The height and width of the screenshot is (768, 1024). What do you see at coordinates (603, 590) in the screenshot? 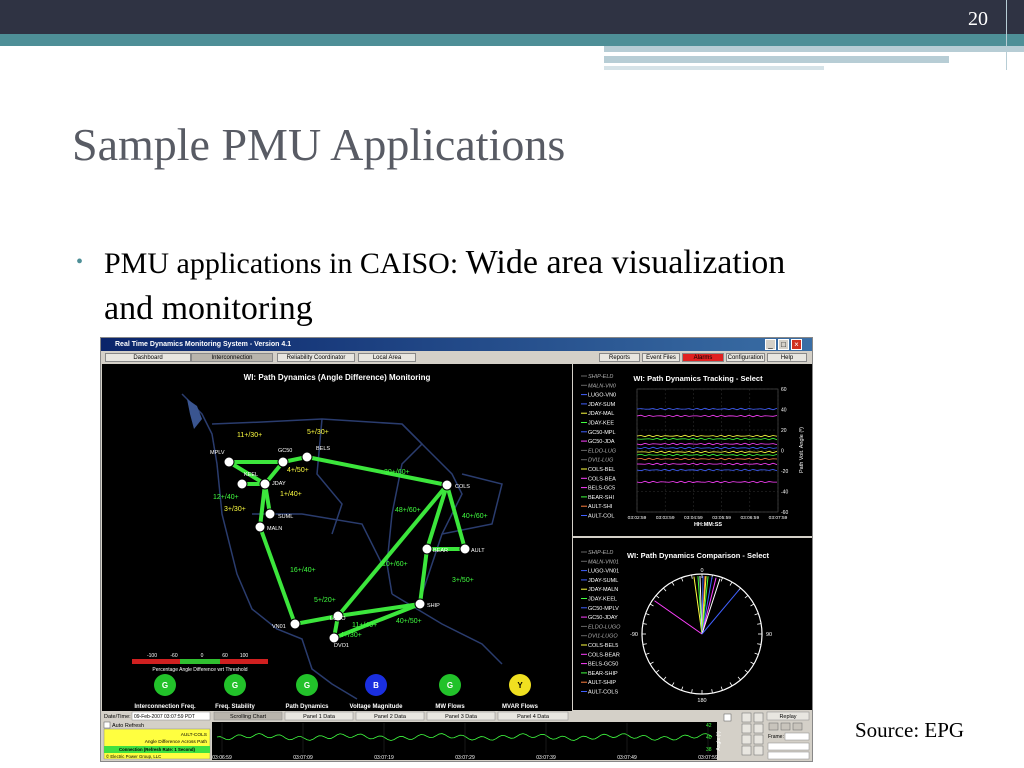
I see `legend-entry: JDAY-MALN` at bounding box center [603, 590].